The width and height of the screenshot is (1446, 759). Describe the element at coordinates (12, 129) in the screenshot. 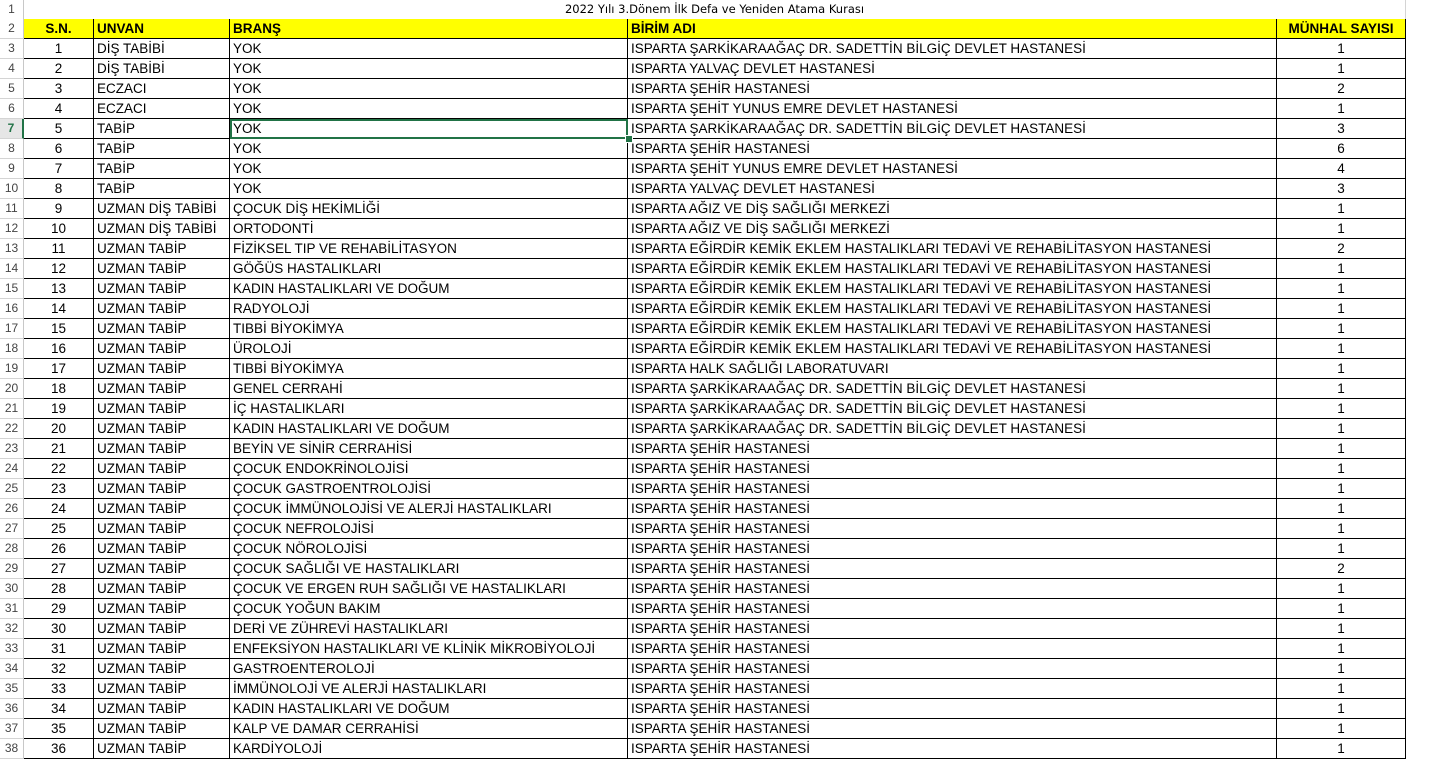

I see `row-header: 7` at that location.